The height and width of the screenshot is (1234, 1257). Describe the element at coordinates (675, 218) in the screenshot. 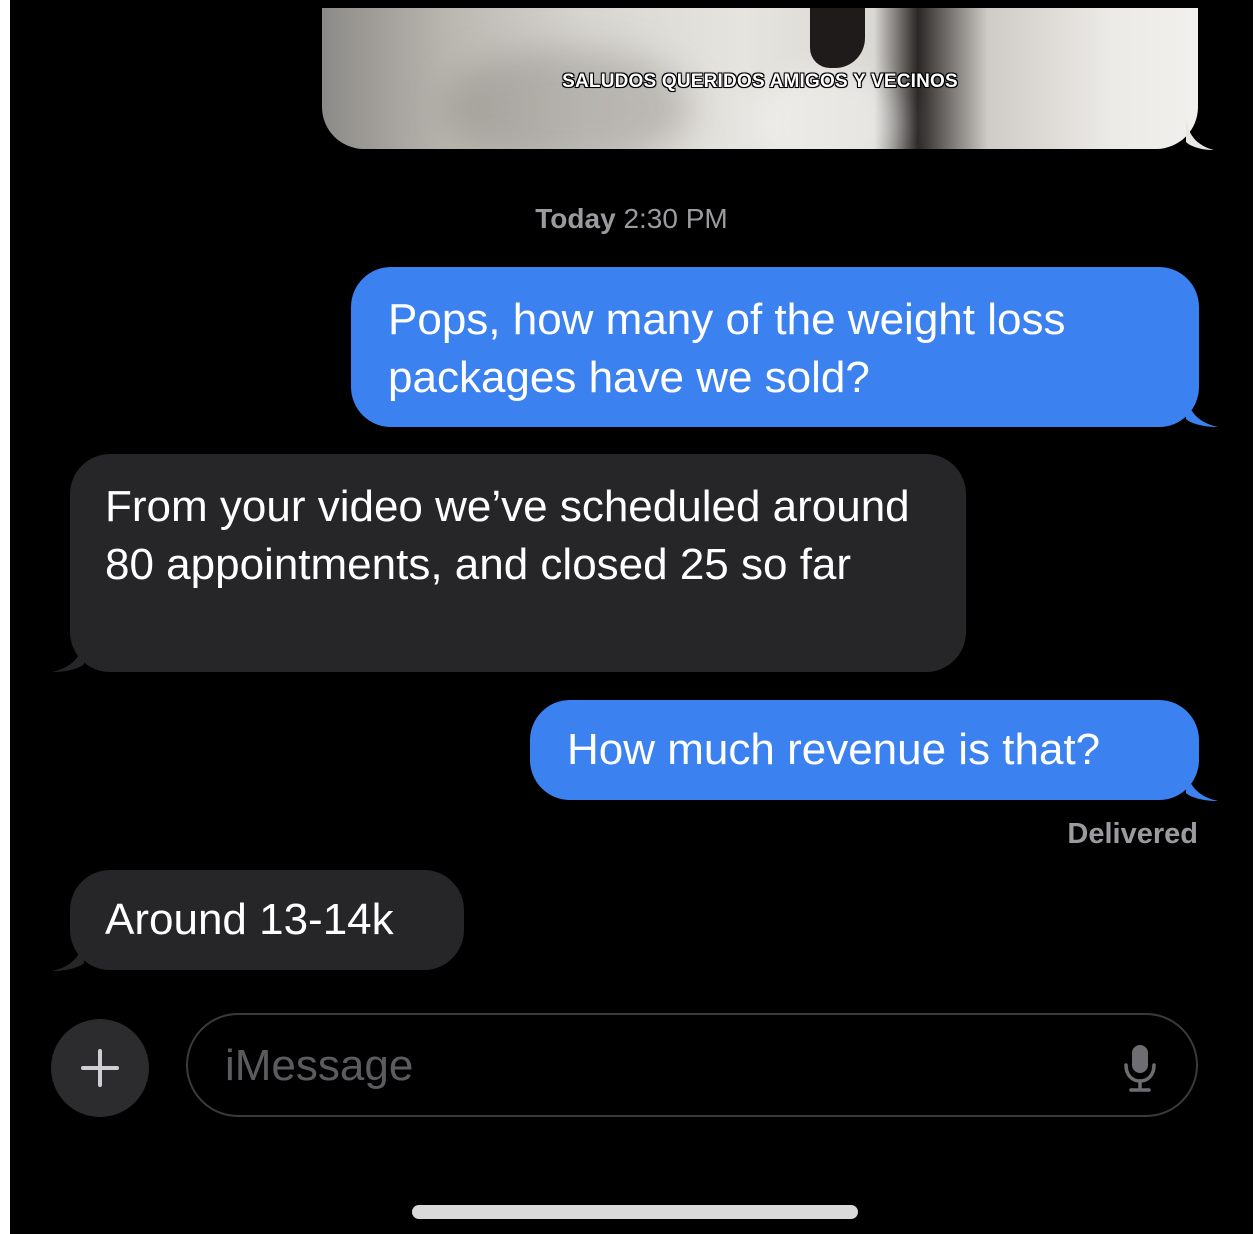

I see `timestamp-time: 2:30 PM` at that location.